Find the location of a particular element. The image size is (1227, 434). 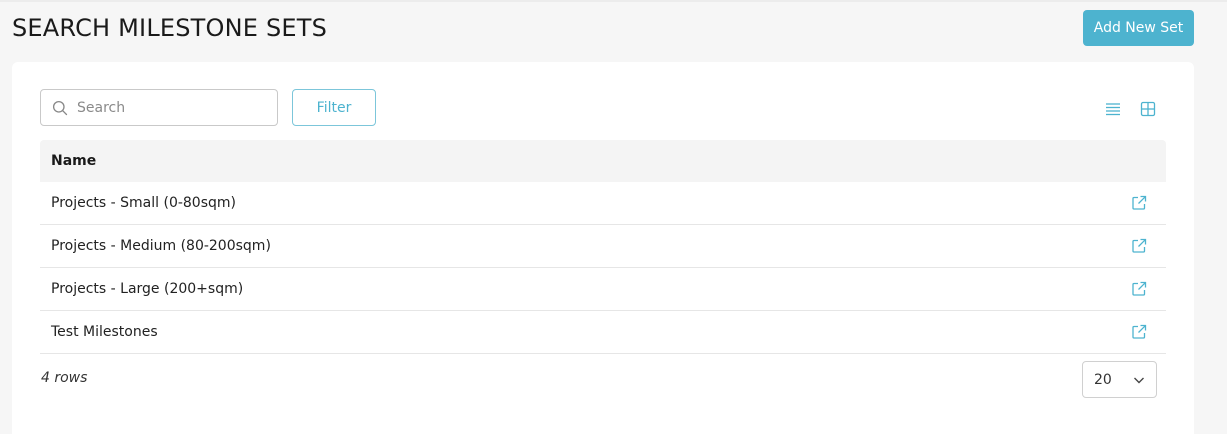

add-new-set-button: Add New Set is located at coordinates (1138, 28).